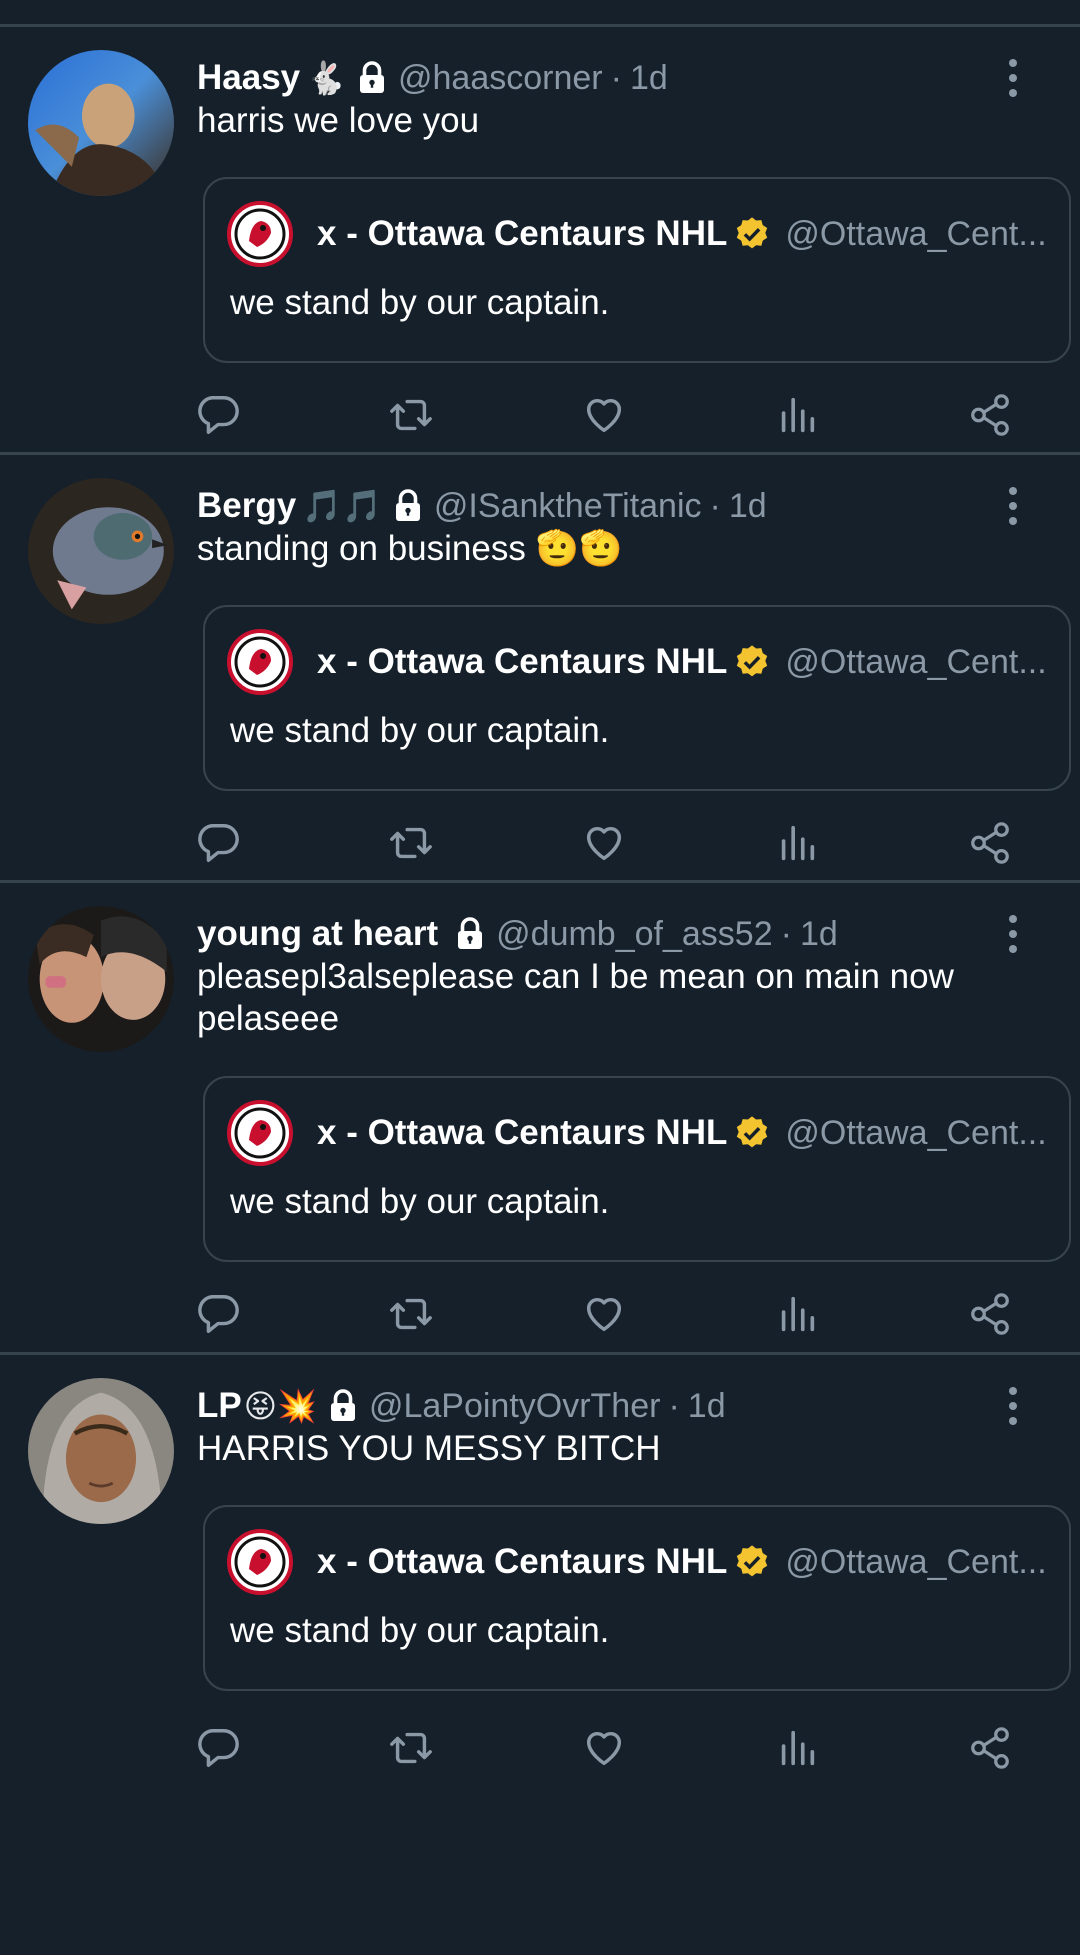 This screenshot has width=1080, height=1955. I want to click on tweet-header: LP 😝💥 @LaPointyOvrTher · 1d, so click(461, 1406).